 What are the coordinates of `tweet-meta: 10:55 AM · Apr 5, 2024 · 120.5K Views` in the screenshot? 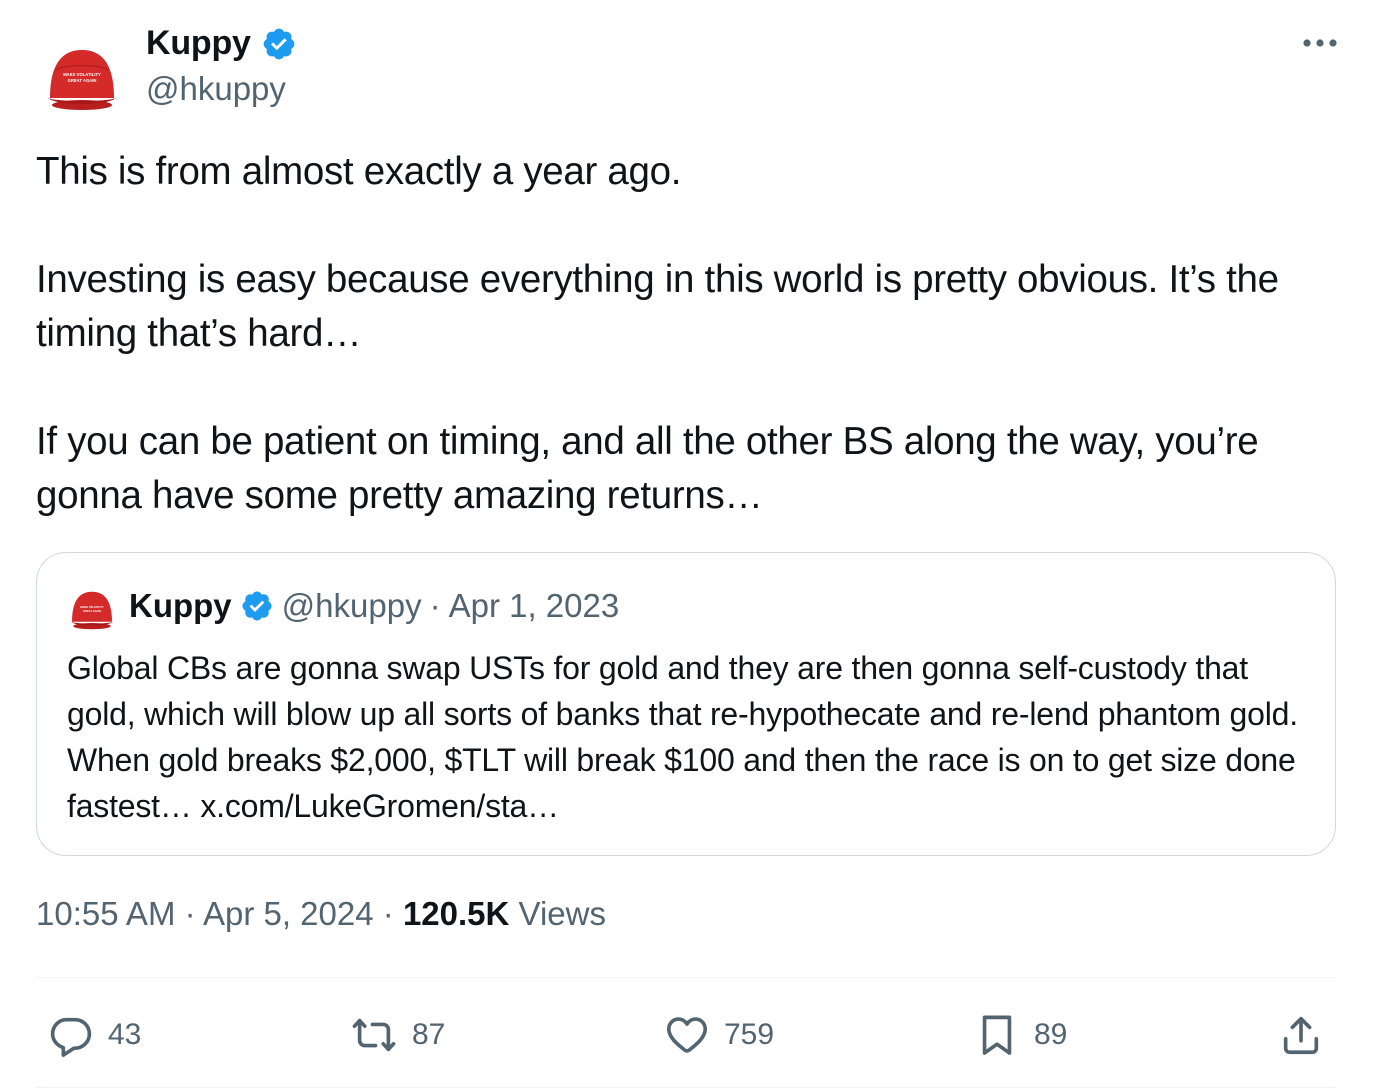 It's located at (321, 914).